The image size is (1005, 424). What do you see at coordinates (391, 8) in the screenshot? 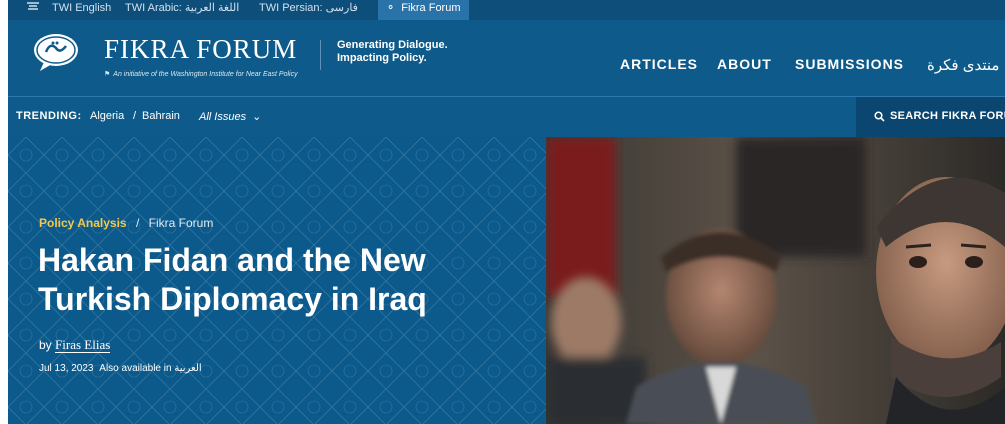
I see `chat-icon: ⚬` at bounding box center [391, 8].